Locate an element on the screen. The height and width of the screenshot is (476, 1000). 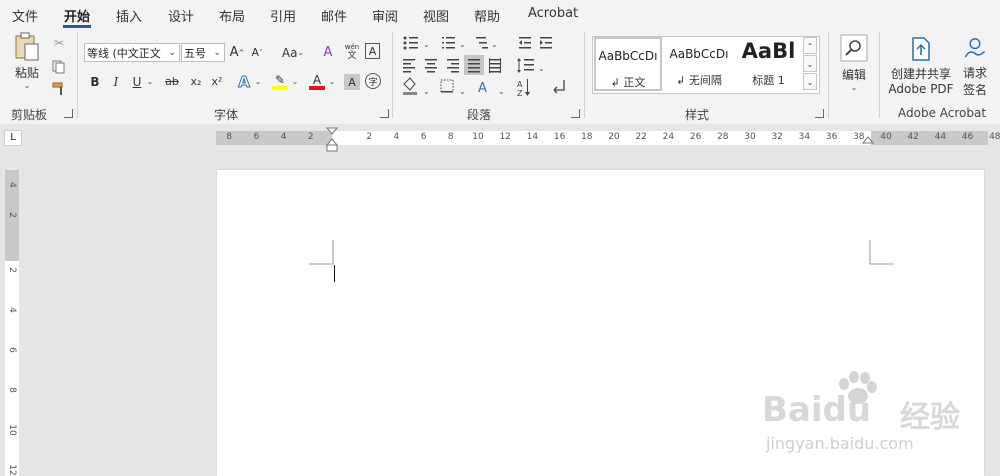
distributed-icon is located at coordinates (495, 65).